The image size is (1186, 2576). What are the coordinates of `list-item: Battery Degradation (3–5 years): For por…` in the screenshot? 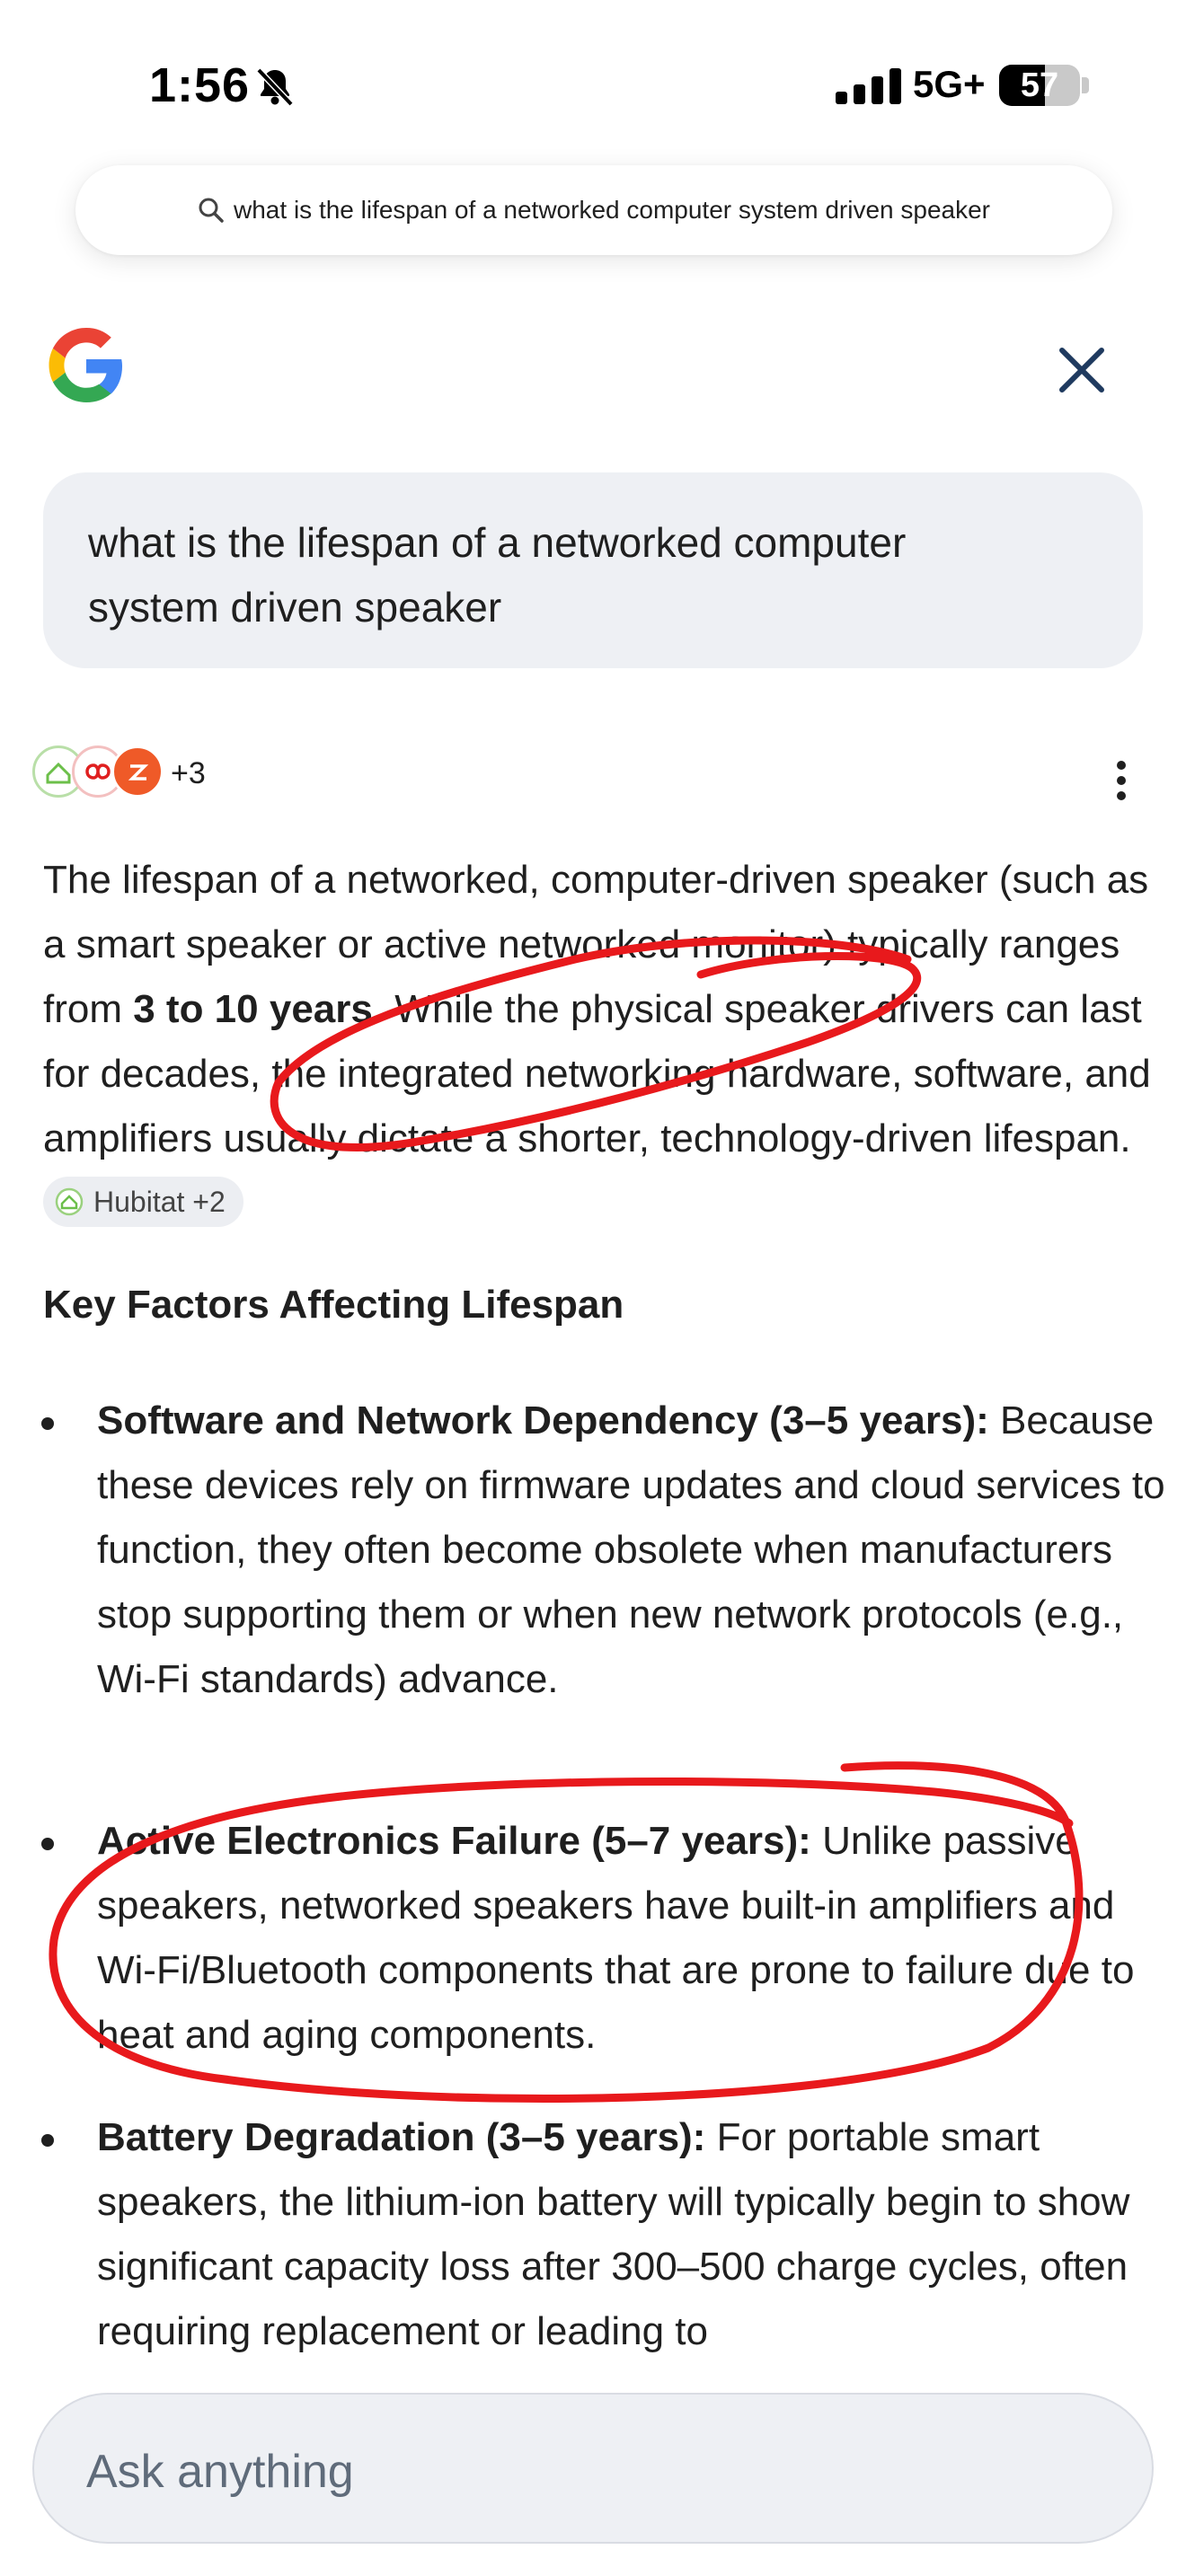 It's located at (636, 2234).